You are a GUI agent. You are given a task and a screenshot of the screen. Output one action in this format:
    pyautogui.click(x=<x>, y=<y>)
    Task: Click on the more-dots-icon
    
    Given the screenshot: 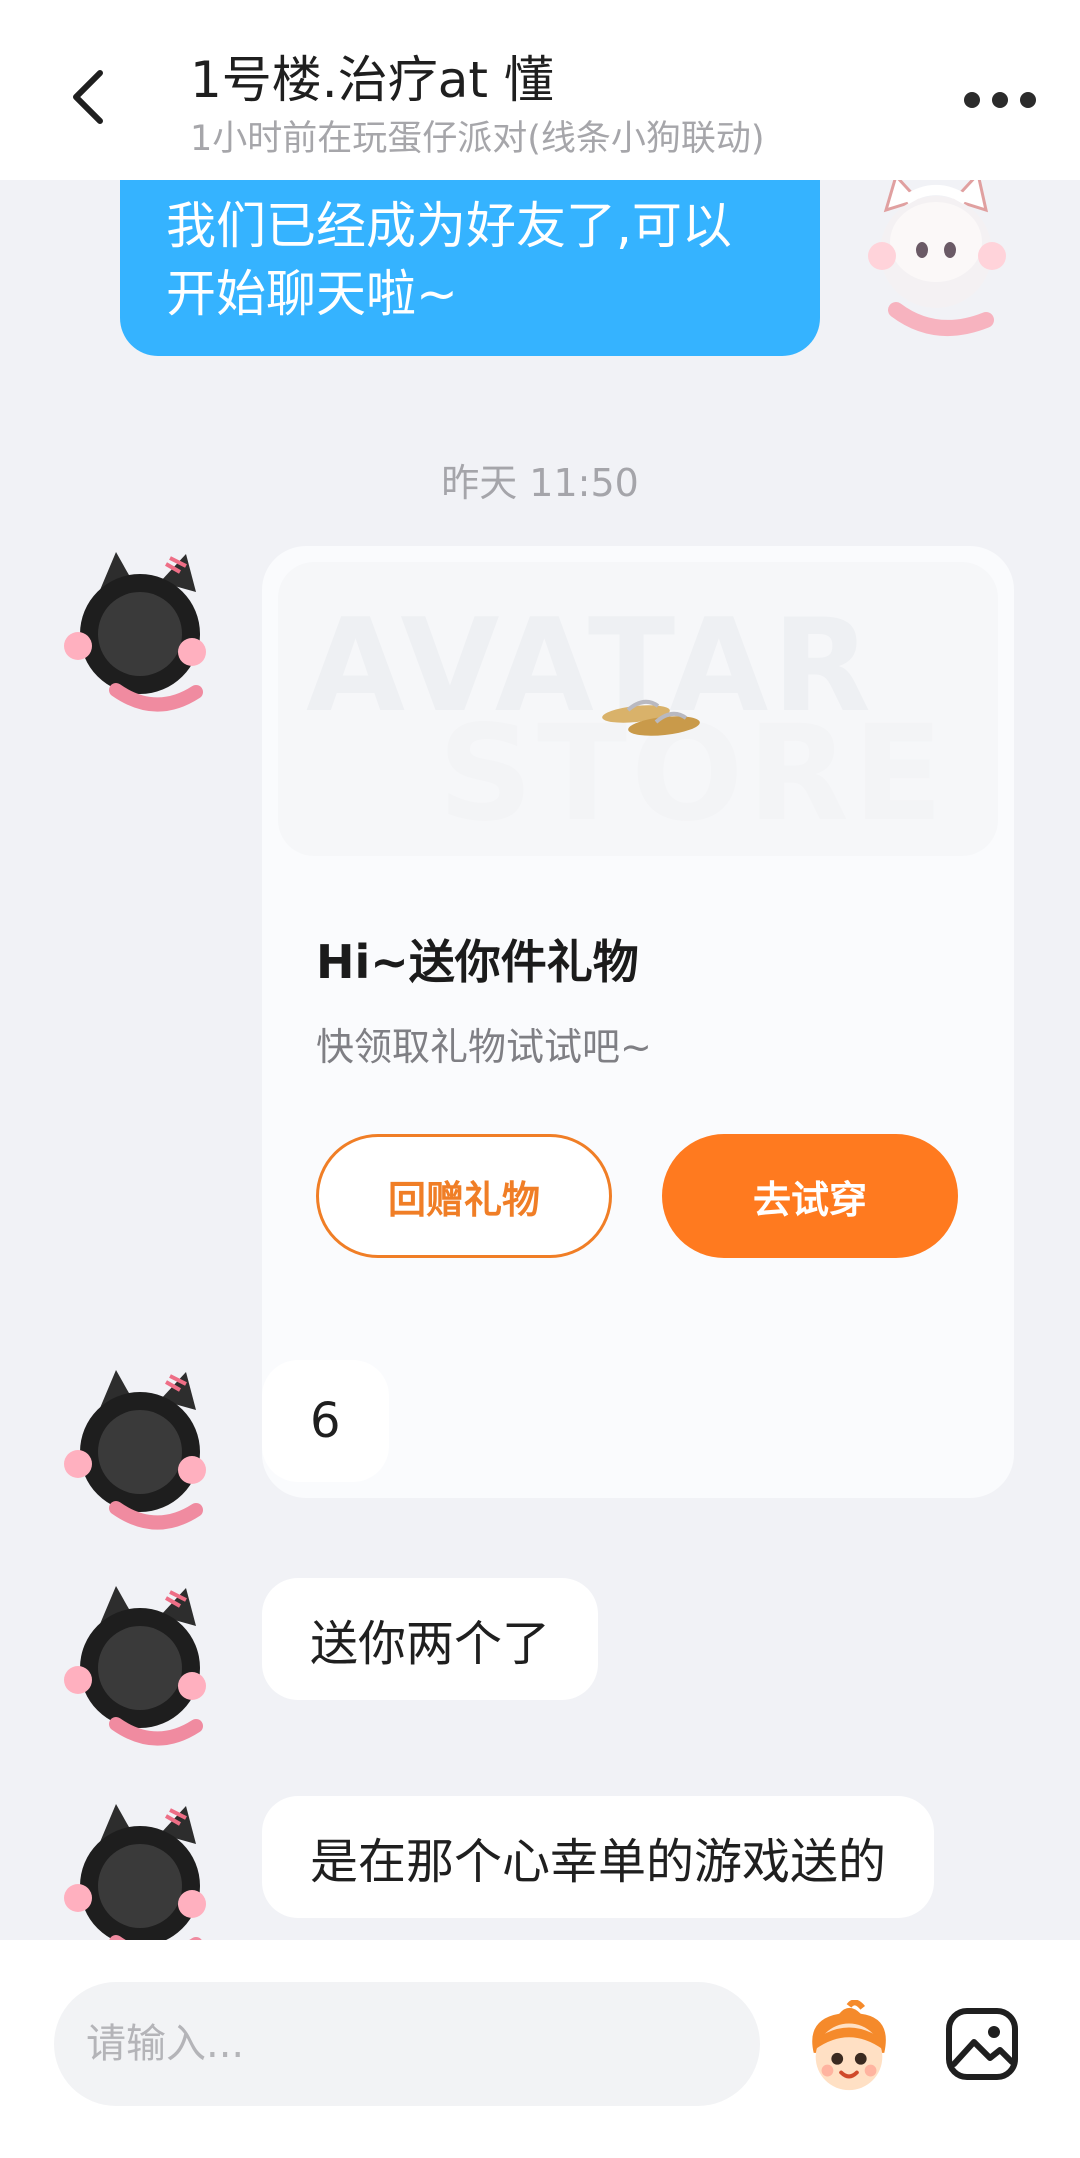 What is the action you would take?
    pyautogui.click(x=972, y=100)
    